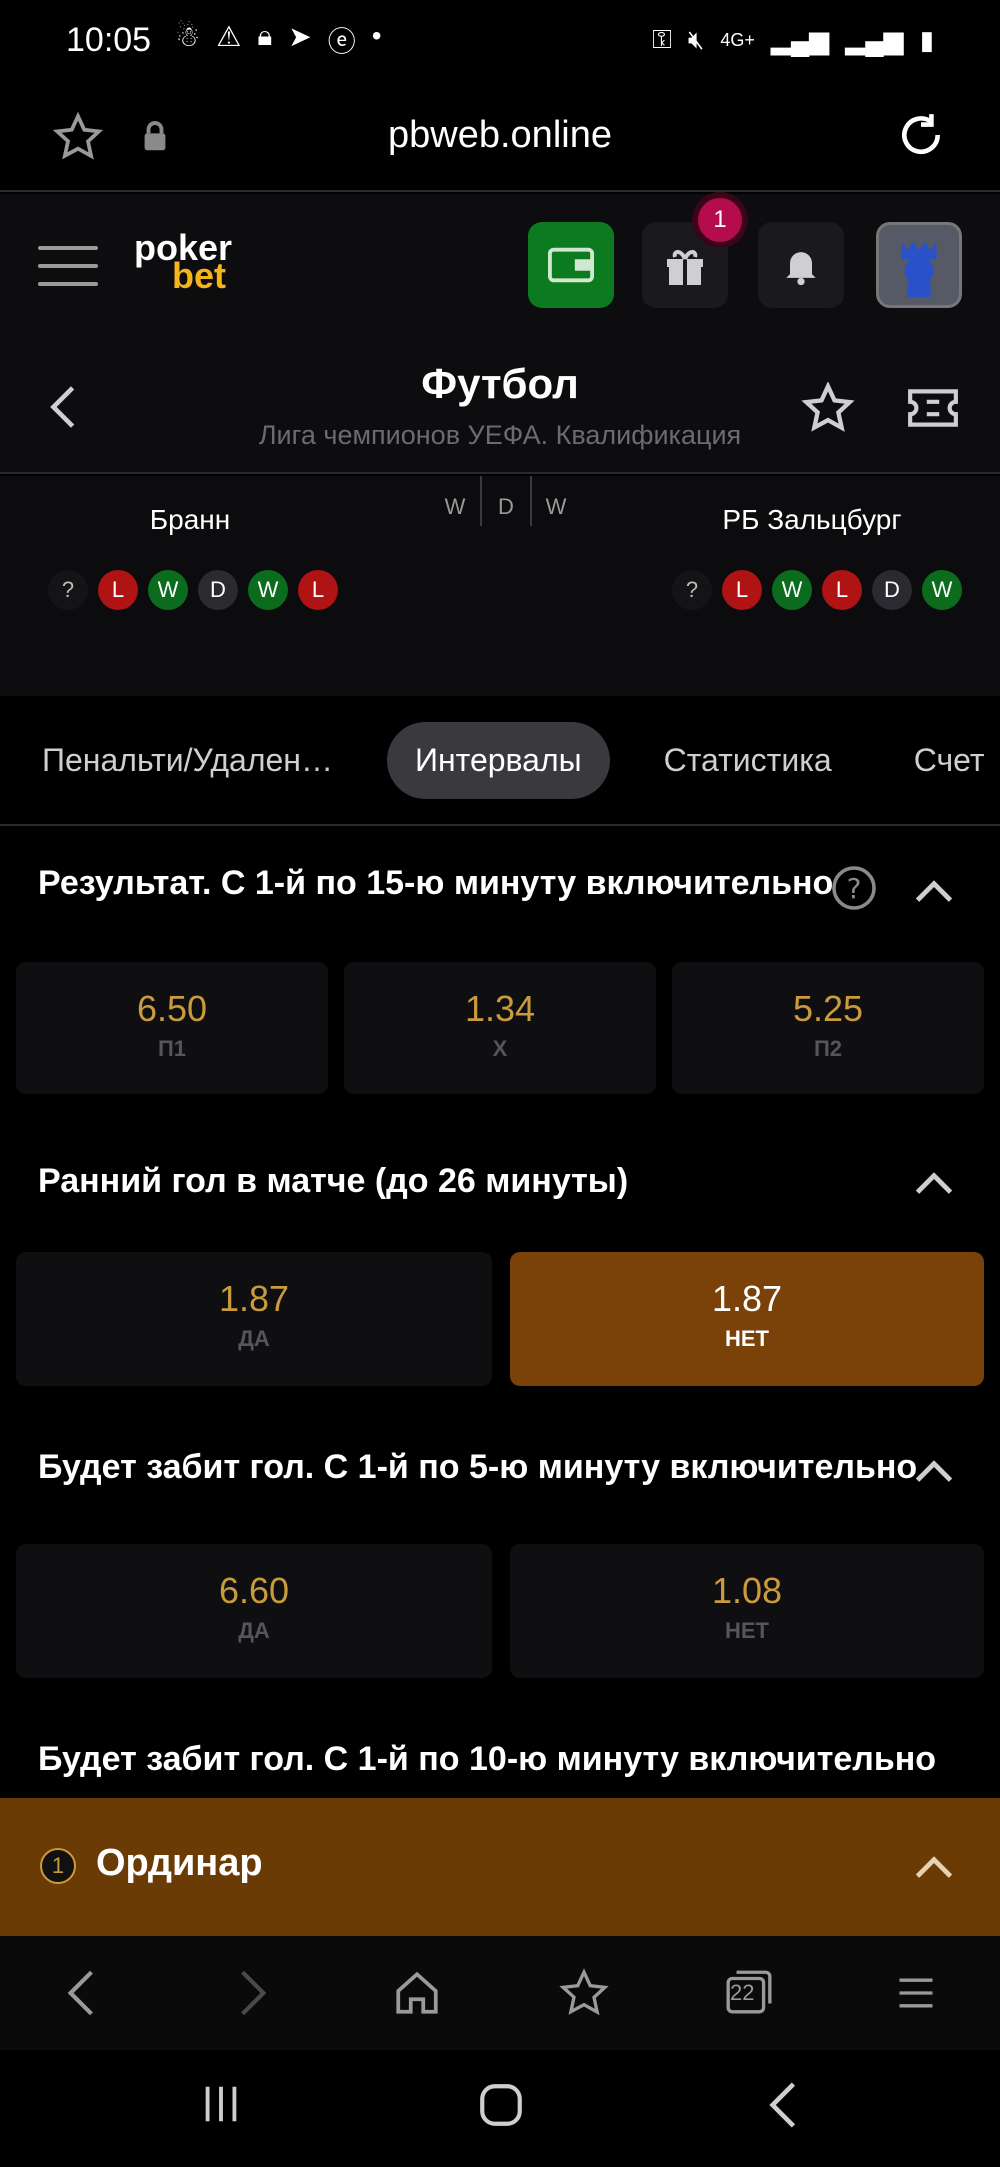 This screenshot has height=2167, width=1000. Describe the element at coordinates (278, 40) in the screenshot. I see `notification-icons: ☃ ⚠ 🔒︎ ➤ ⓔ •` at that location.